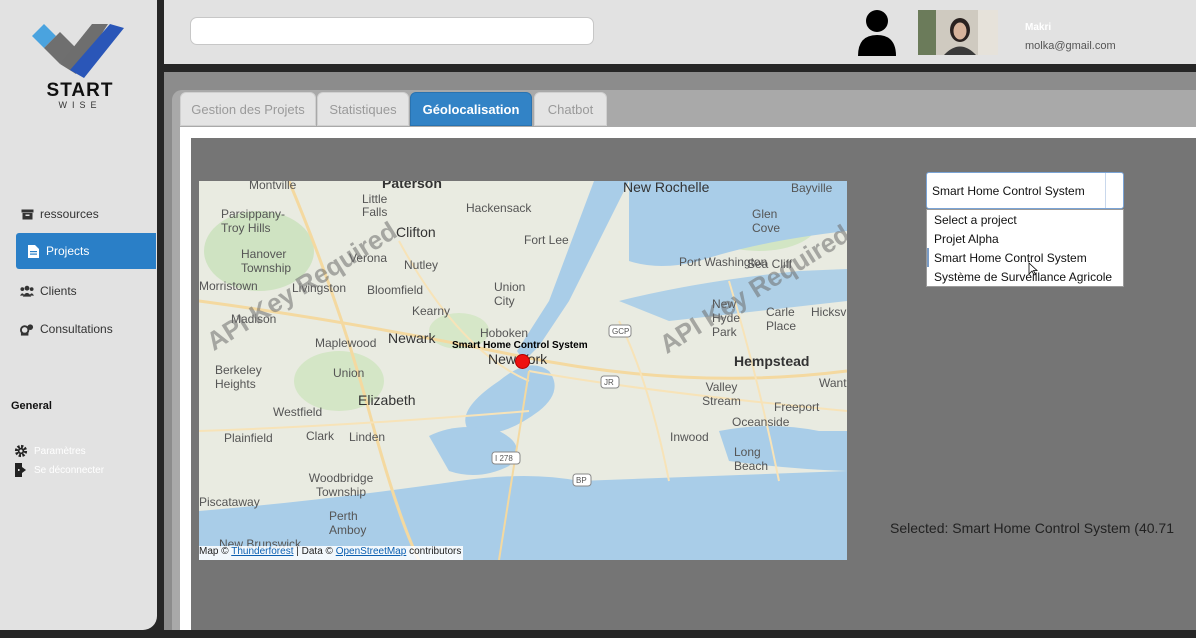  Describe the element at coordinates (31, 406) in the screenshot. I see `section-title-general: General` at that location.